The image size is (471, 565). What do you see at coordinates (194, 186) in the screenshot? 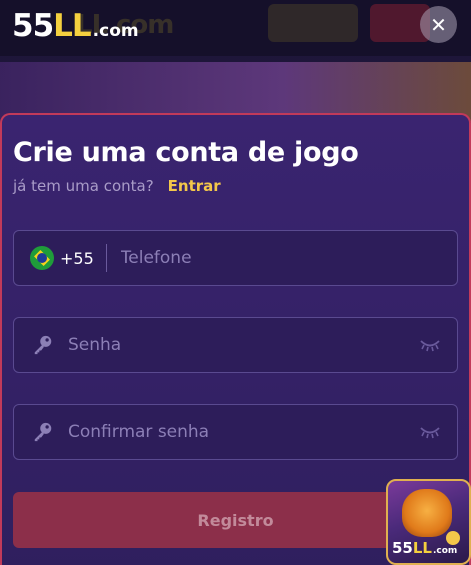
I see `login-link: Entrar` at bounding box center [194, 186].